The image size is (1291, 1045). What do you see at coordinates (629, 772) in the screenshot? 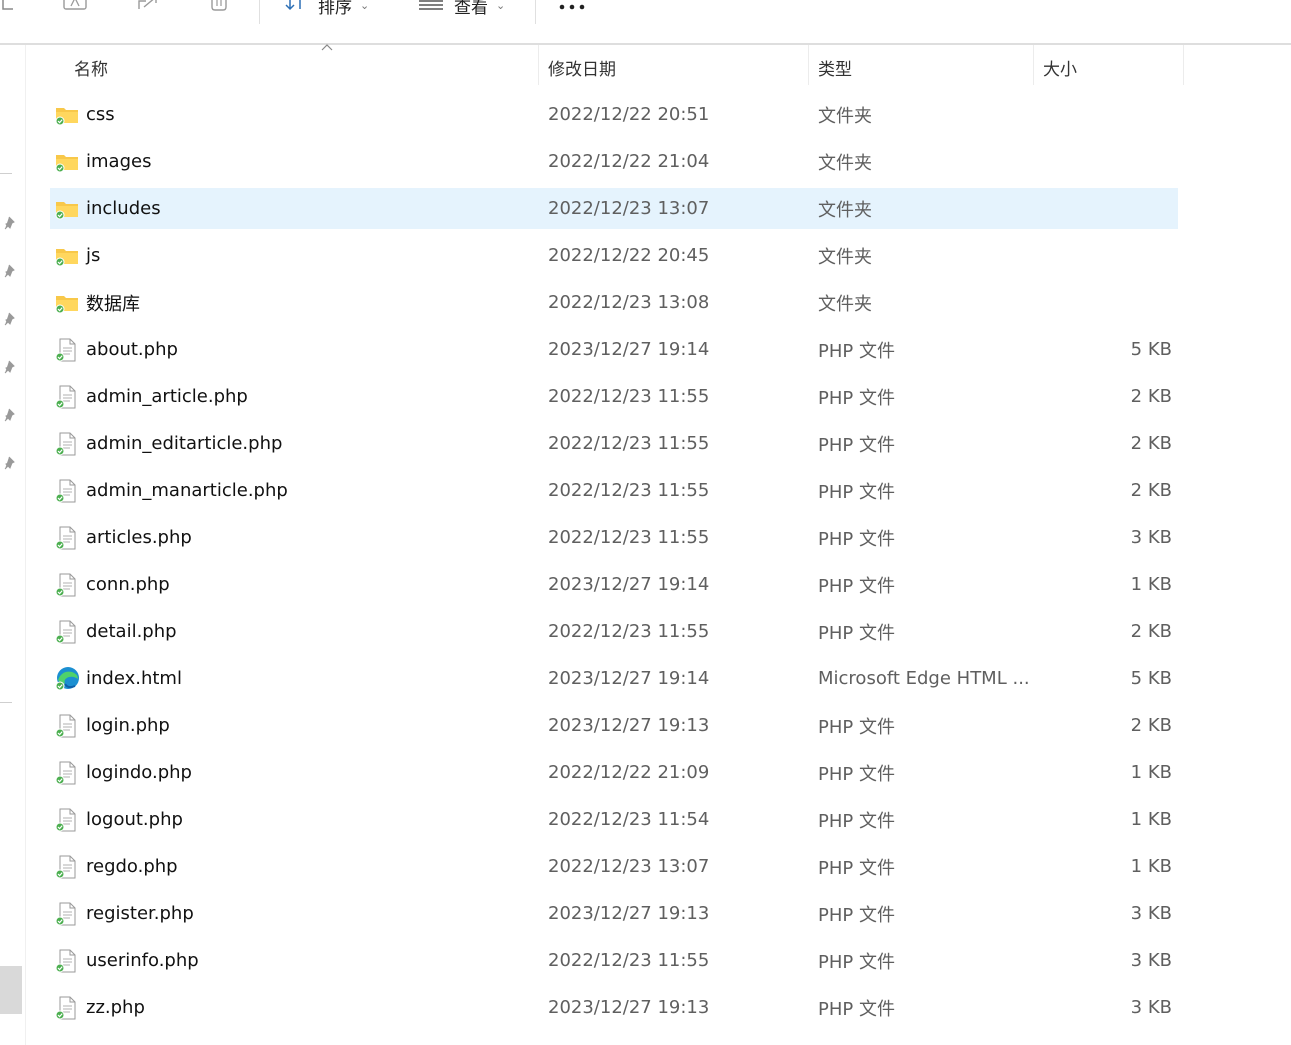
I see `file-modified-date: 2022/12/22 21:09` at bounding box center [629, 772].